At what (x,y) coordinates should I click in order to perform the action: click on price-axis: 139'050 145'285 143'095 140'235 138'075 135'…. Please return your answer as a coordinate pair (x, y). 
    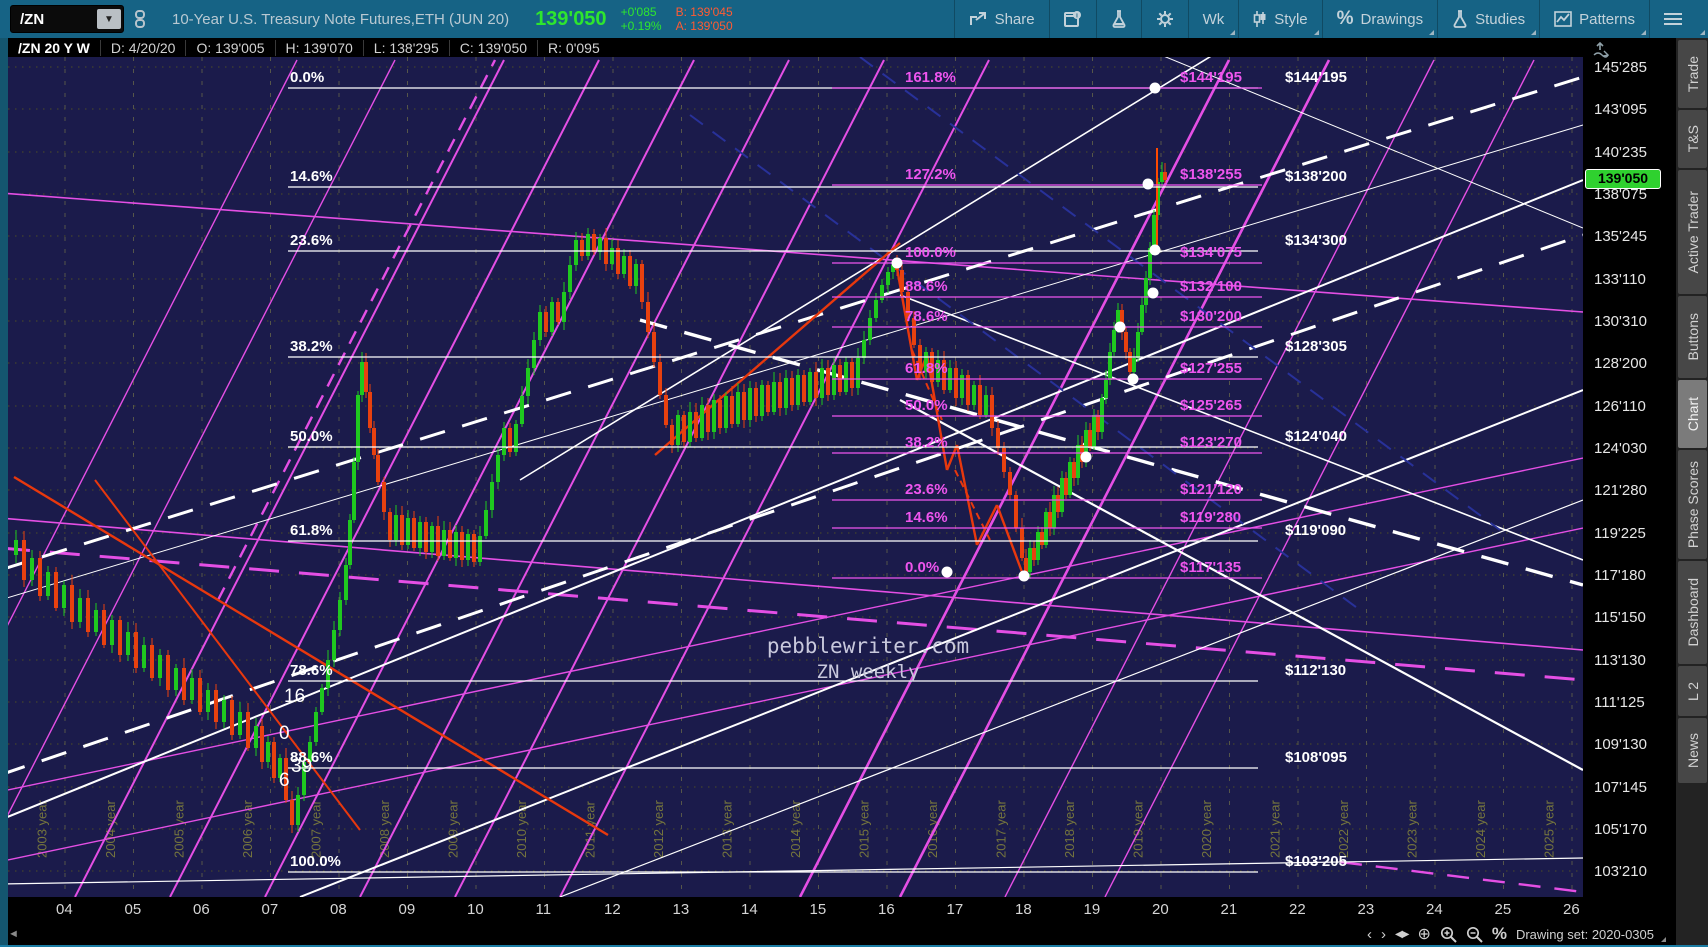
    Looking at the image, I should click on (1629, 480).